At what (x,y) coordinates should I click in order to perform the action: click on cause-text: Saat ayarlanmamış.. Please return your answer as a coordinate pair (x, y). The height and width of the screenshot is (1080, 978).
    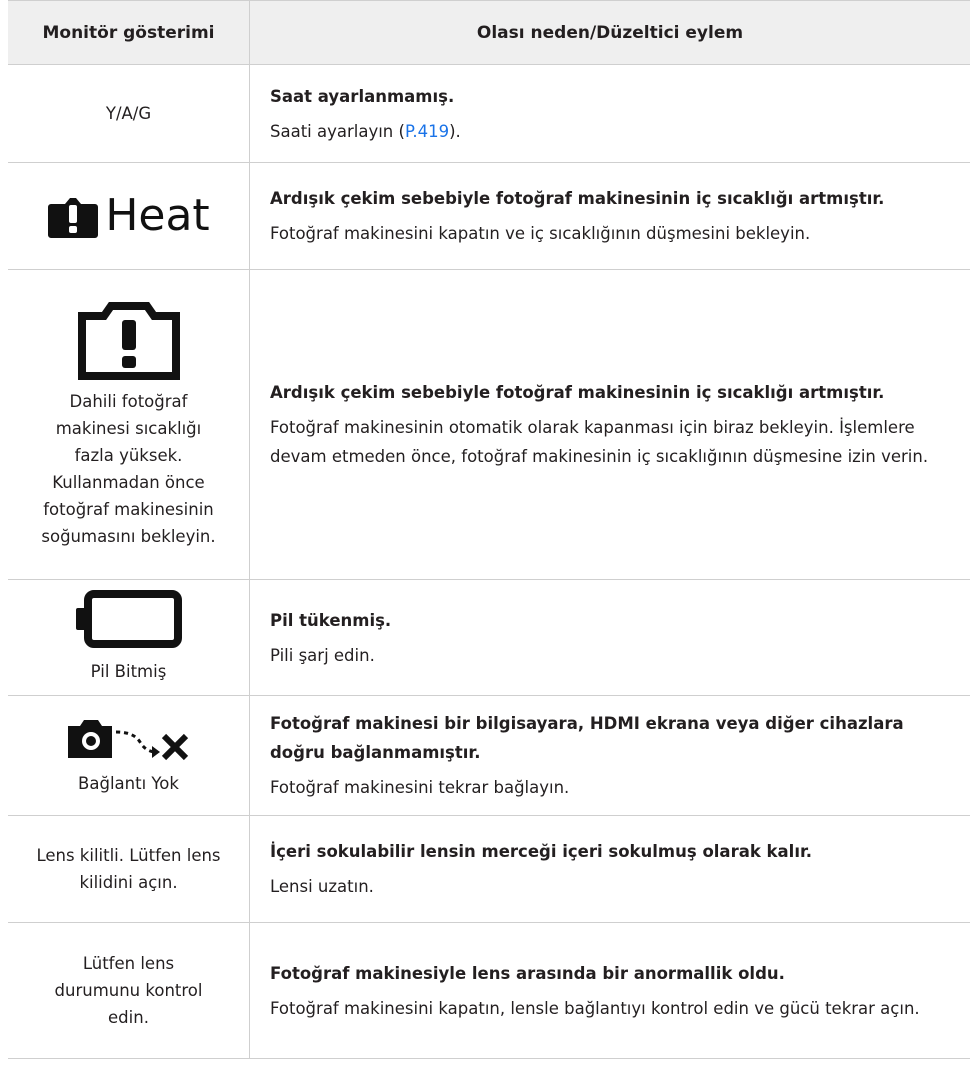
    Looking at the image, I should click on (362, 96).